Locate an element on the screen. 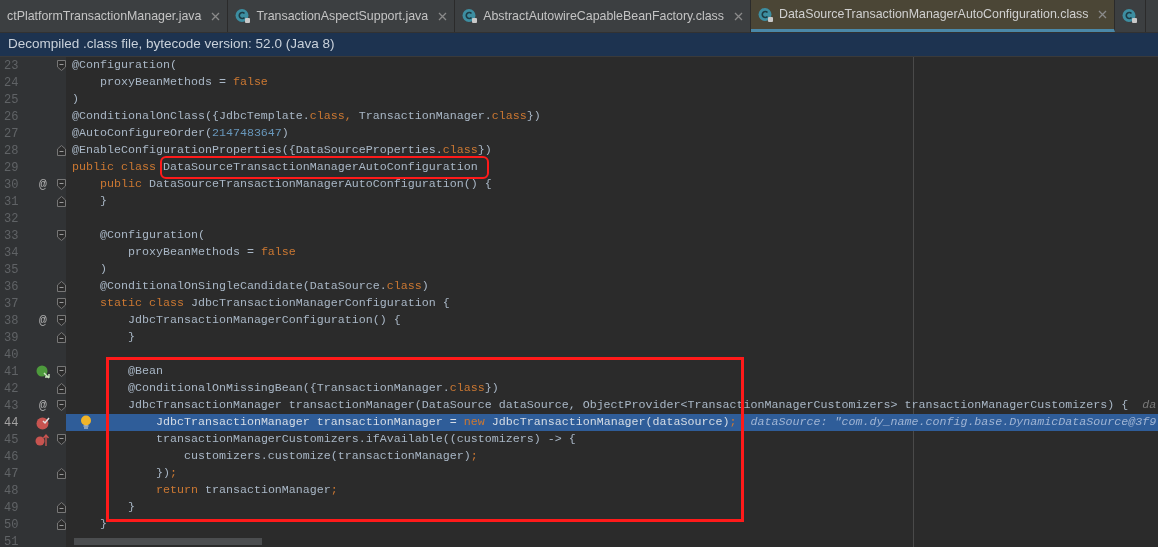  code-text: return is located at coordinates (177, 490).